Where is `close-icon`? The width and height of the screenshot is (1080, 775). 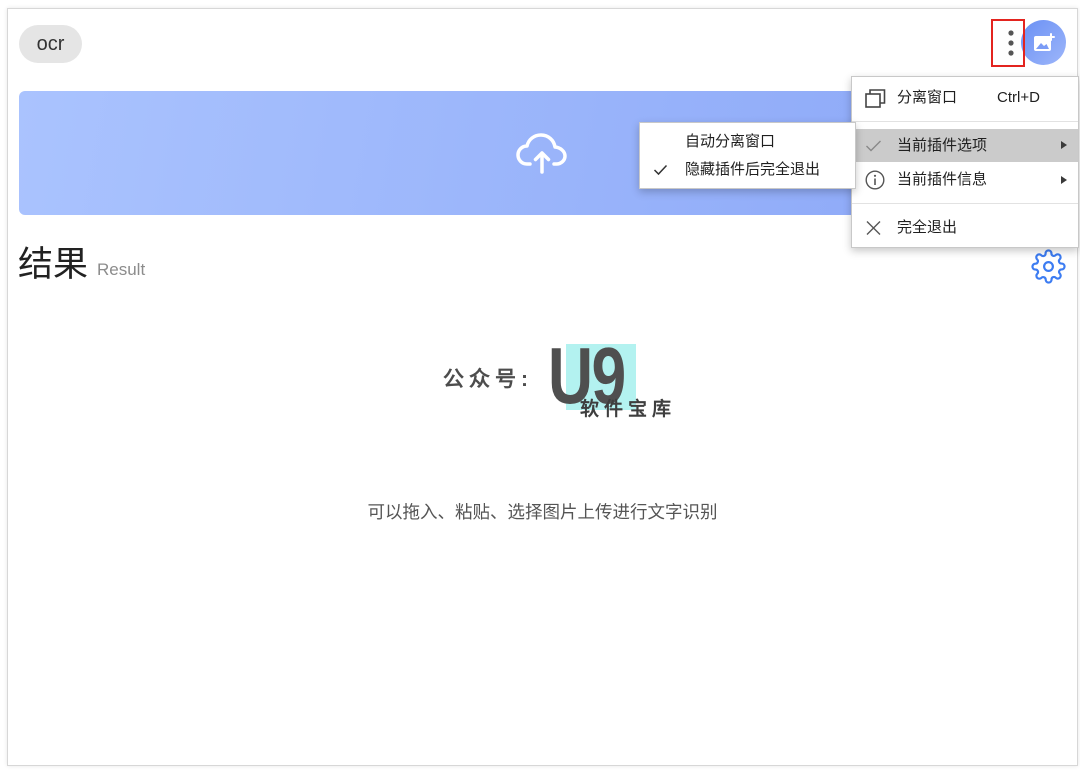
close-icon is located at coordinates (873, 227).